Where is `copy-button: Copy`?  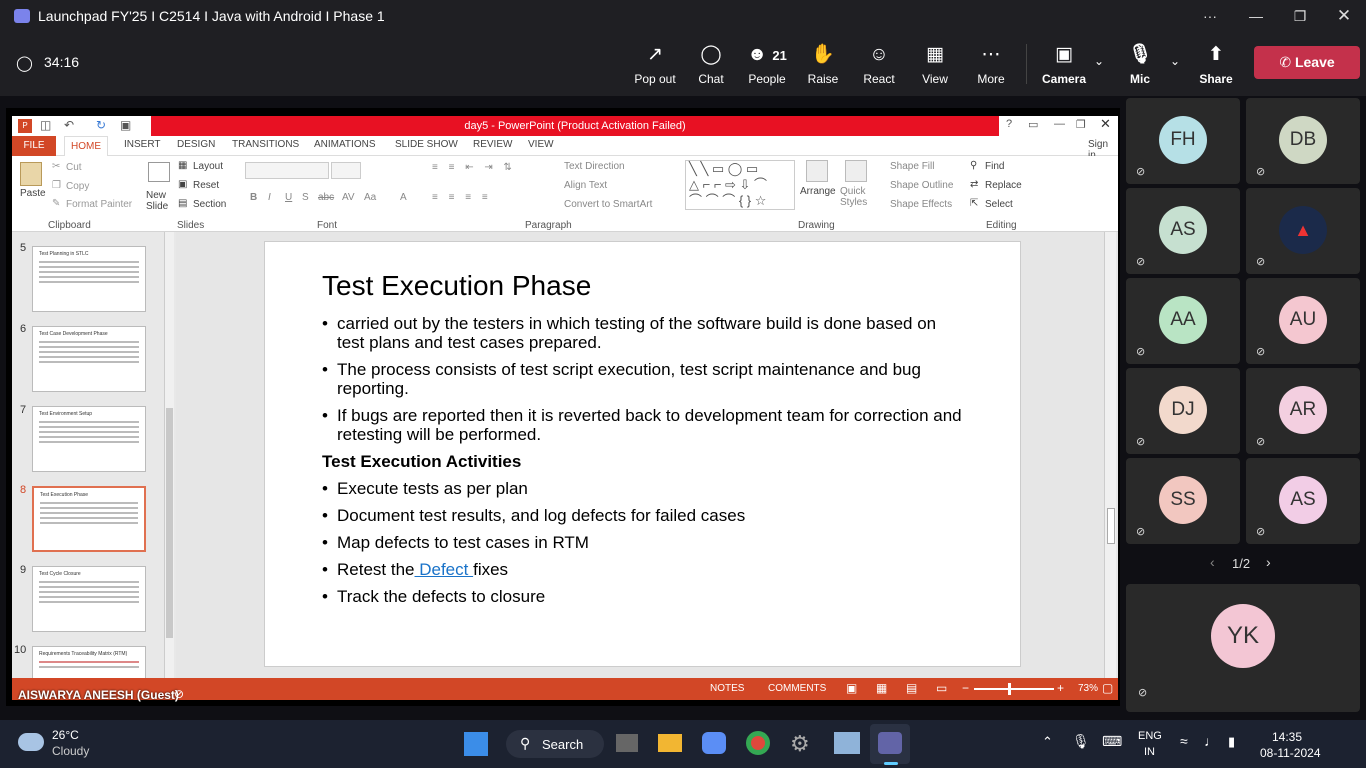 copy-button: Copy is located at coordinates (77, 186).